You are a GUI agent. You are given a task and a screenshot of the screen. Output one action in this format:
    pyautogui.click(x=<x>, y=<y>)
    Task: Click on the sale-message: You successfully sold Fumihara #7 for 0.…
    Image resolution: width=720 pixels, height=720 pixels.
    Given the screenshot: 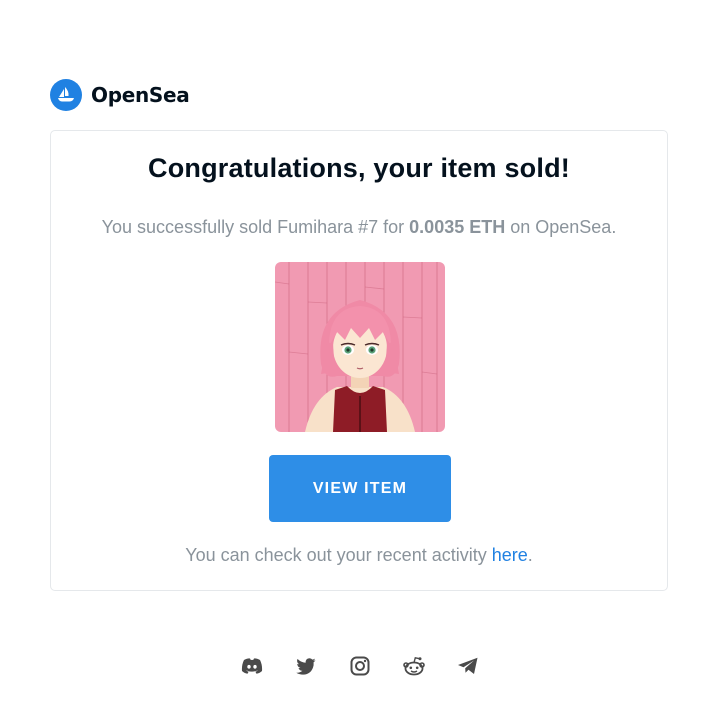 What is the action you would take?
    pyautogui.click(x=359, y=227)
    